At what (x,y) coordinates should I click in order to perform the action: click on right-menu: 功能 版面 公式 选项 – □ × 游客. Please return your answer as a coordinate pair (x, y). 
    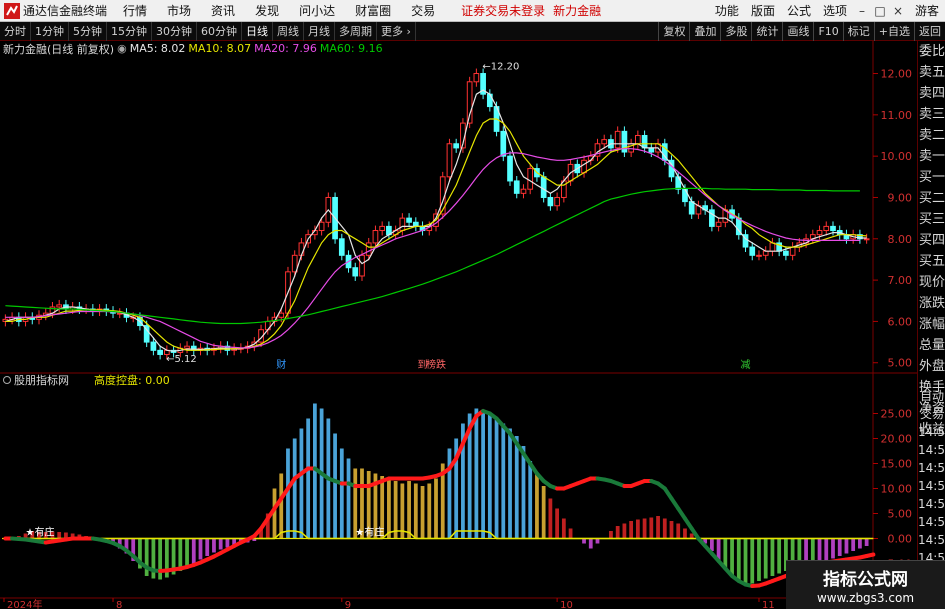
    Looking at the image, I should click on (827, 10).